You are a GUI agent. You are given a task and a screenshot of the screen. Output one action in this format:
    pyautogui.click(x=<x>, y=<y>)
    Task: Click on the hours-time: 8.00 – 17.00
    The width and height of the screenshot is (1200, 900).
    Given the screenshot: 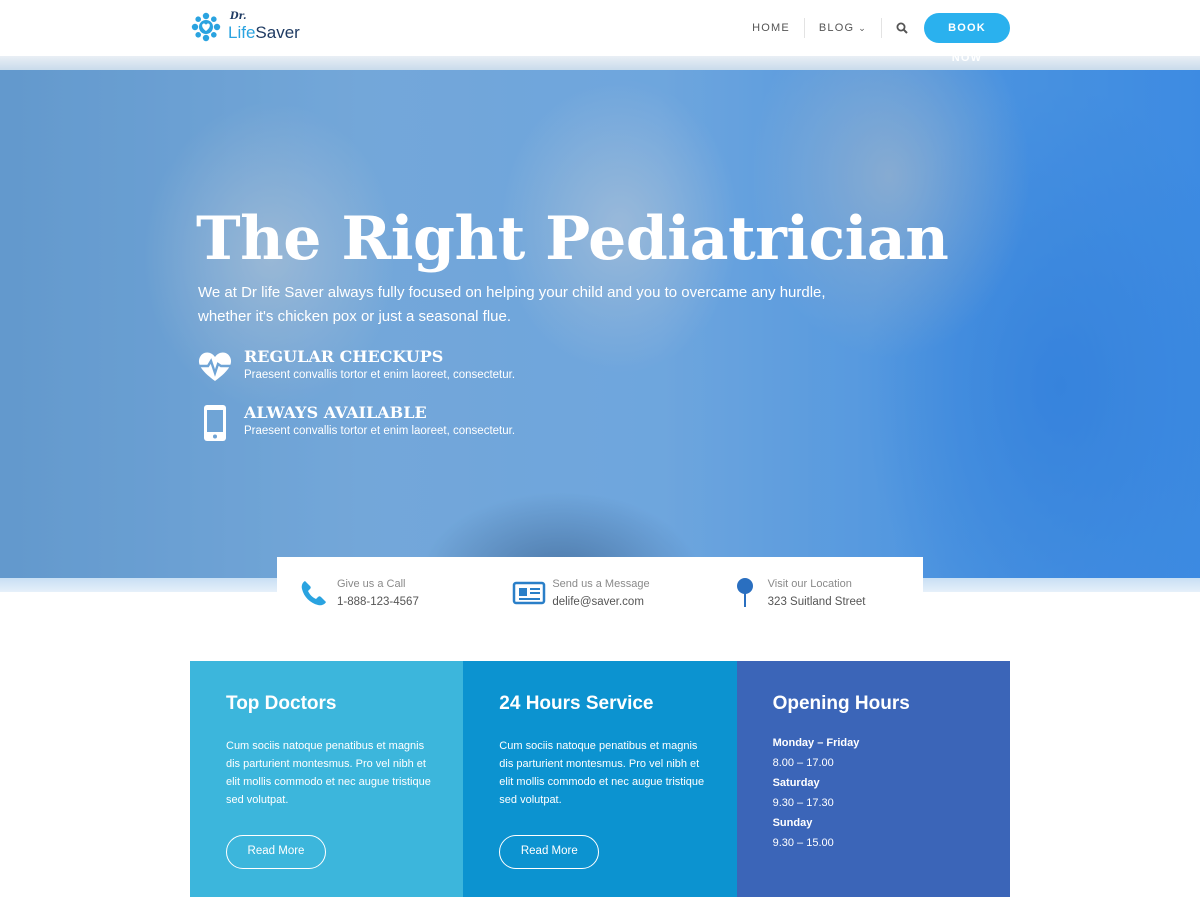 What is the action you would take?
    pyautogui.click(x=803, y=763)
    